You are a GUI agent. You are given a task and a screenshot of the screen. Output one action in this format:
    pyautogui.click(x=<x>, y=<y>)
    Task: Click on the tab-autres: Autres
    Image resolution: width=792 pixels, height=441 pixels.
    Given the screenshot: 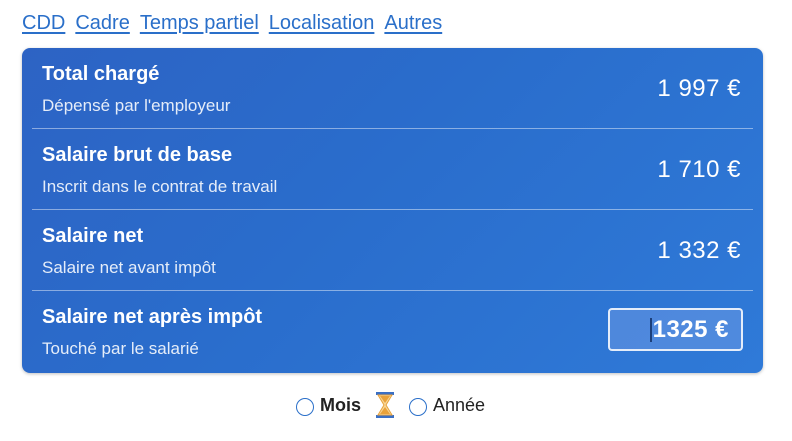 What is the action you would take?
    pyautogui.click(x=413, y=23)
    